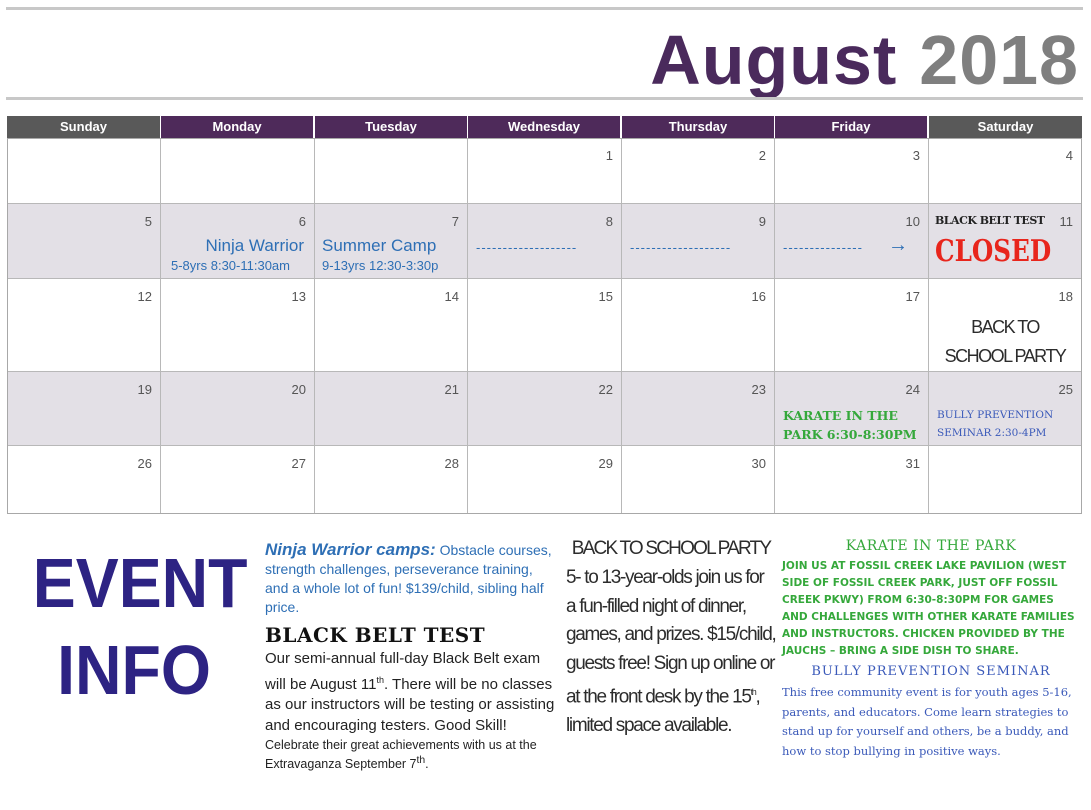 This screenshot has height=810, width=1091. Describe the element at coordinates (698, 127) in the screenshot. I see `day-header-thursday: Thursday` at that location.